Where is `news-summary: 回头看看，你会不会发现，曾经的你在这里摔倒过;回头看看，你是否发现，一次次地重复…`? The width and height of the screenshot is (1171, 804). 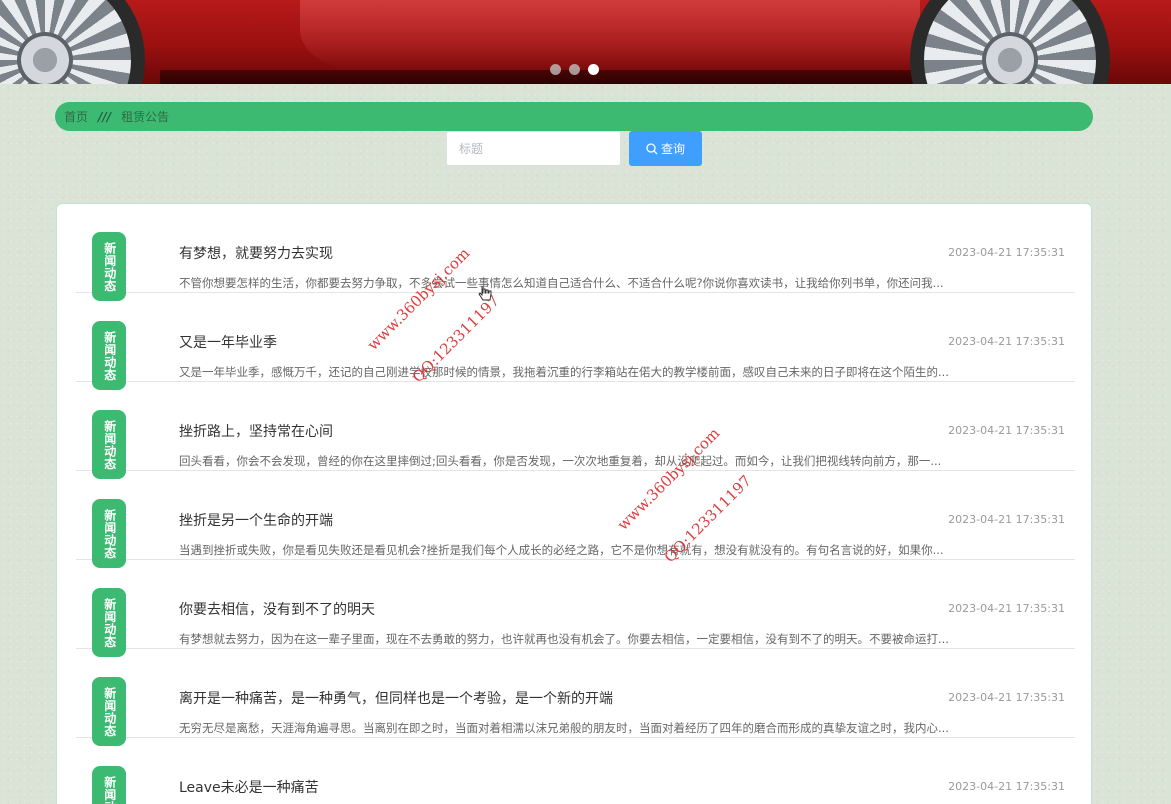
news-summary: 回头看看，你会不会发现，曾经的你在这里摔倒过;回头看看，你是否发现，一次次地重复… is located at coordinates (560, 461).